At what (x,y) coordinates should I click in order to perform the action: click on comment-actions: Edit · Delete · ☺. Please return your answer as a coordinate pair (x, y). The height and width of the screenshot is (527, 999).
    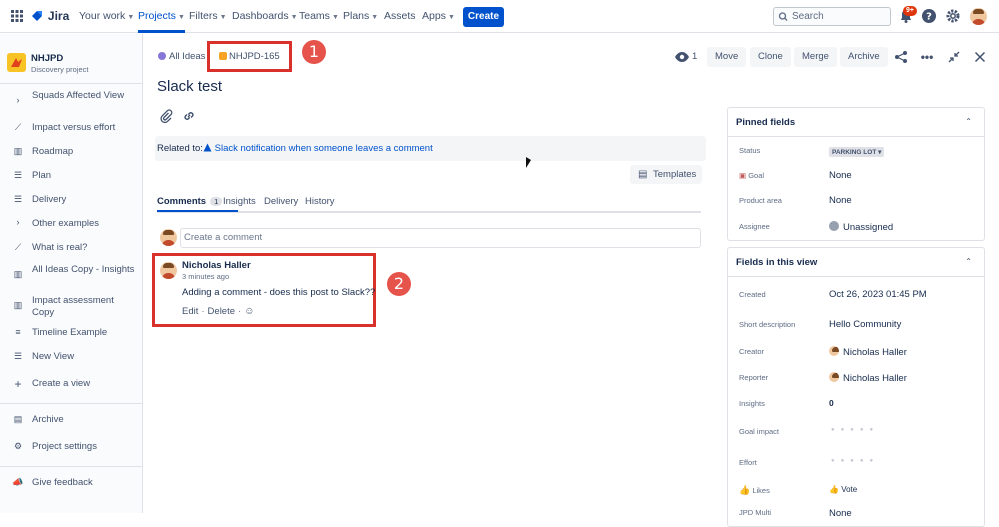
    Looking at the image, I should click on (218, 311).